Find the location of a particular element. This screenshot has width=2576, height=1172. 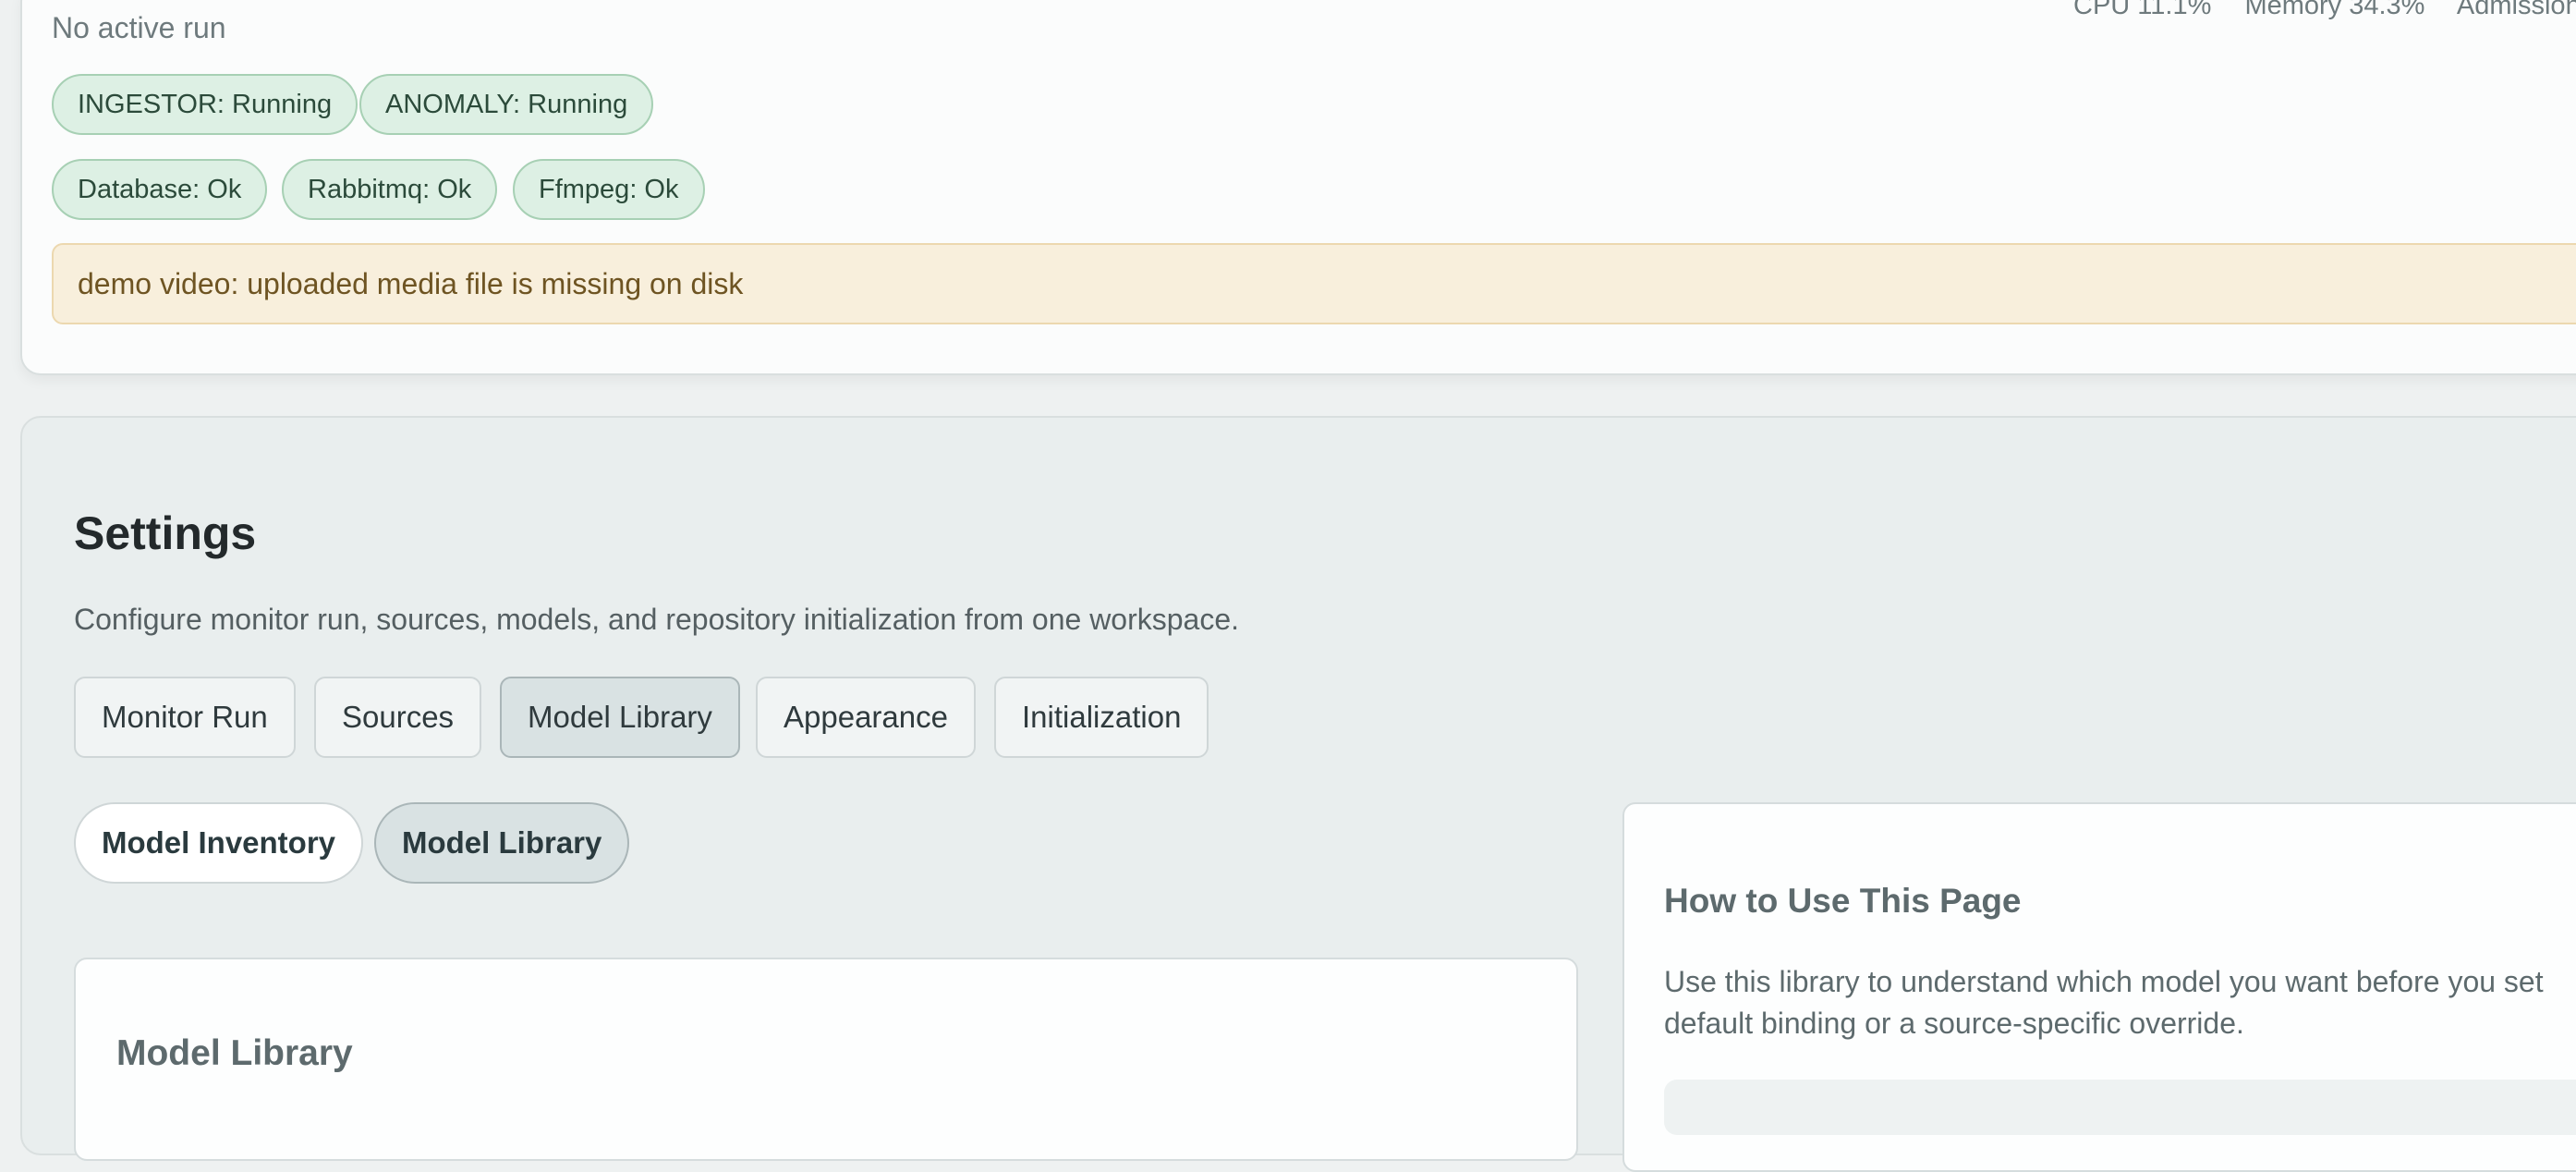

memory-metric: Memory 34.3% is located at coordinates (2334, 10).